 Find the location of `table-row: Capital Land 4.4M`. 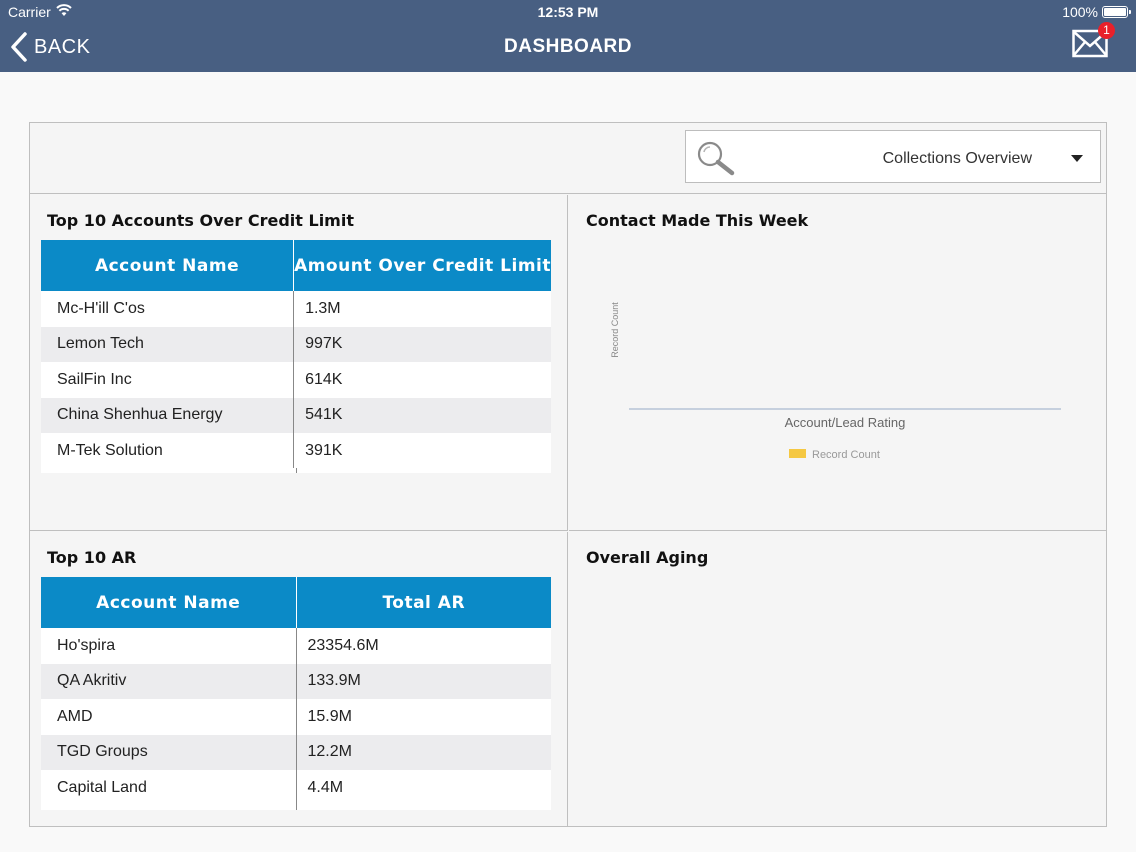

table-row: Capital Land 4.4M is located at coordinates (296, 788).